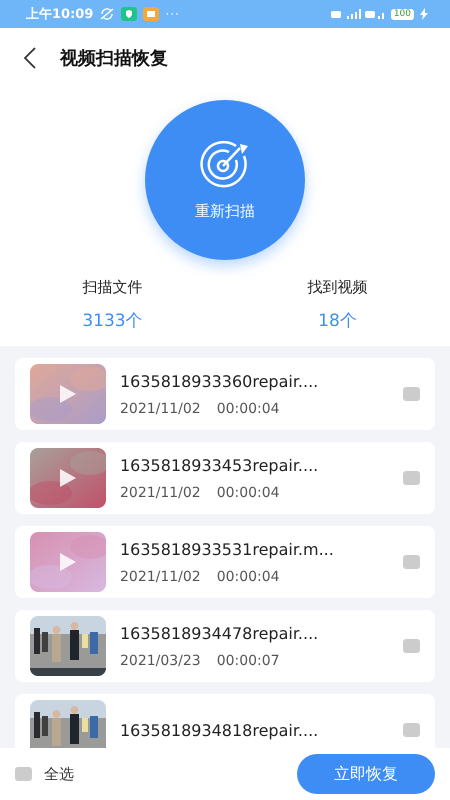 This screenshot has width=450, height=800. What do you see at coordinates (338, 287) in the screenshot?
I see `stat-label: 找到视频` at bounding box center [338, 287].